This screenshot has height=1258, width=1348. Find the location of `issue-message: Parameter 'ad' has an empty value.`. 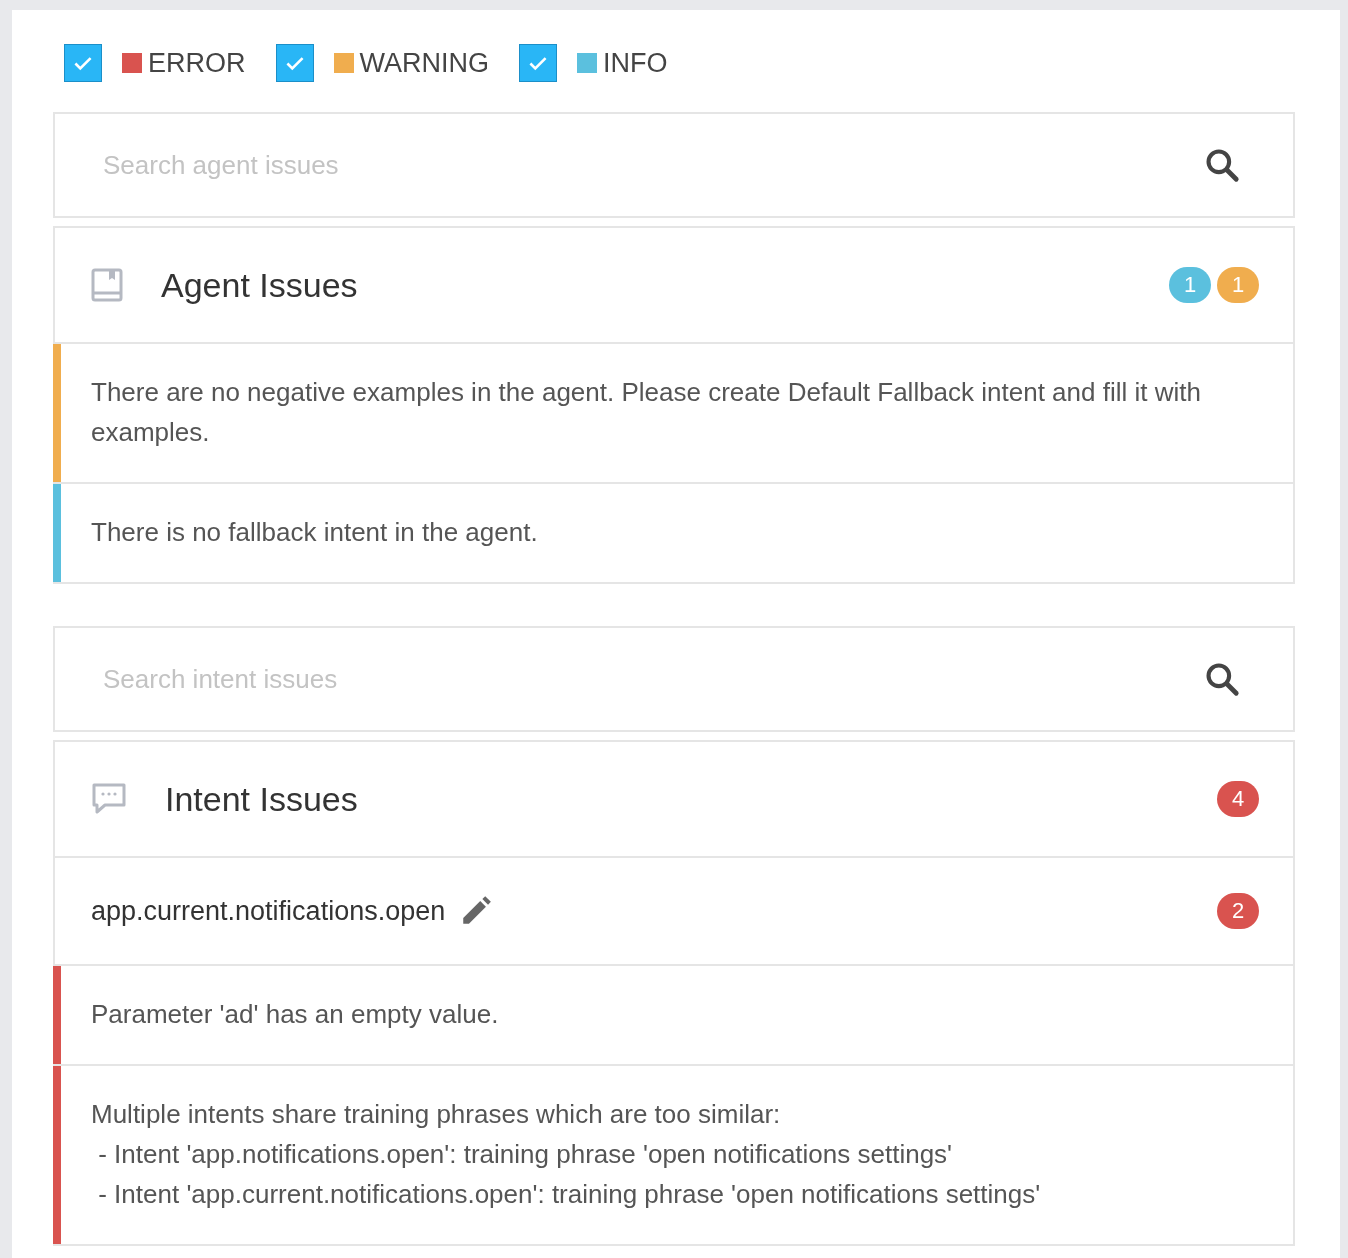

issue-message: Parameter 'ad' has an empty value. is located at coordinates (295, 1014).